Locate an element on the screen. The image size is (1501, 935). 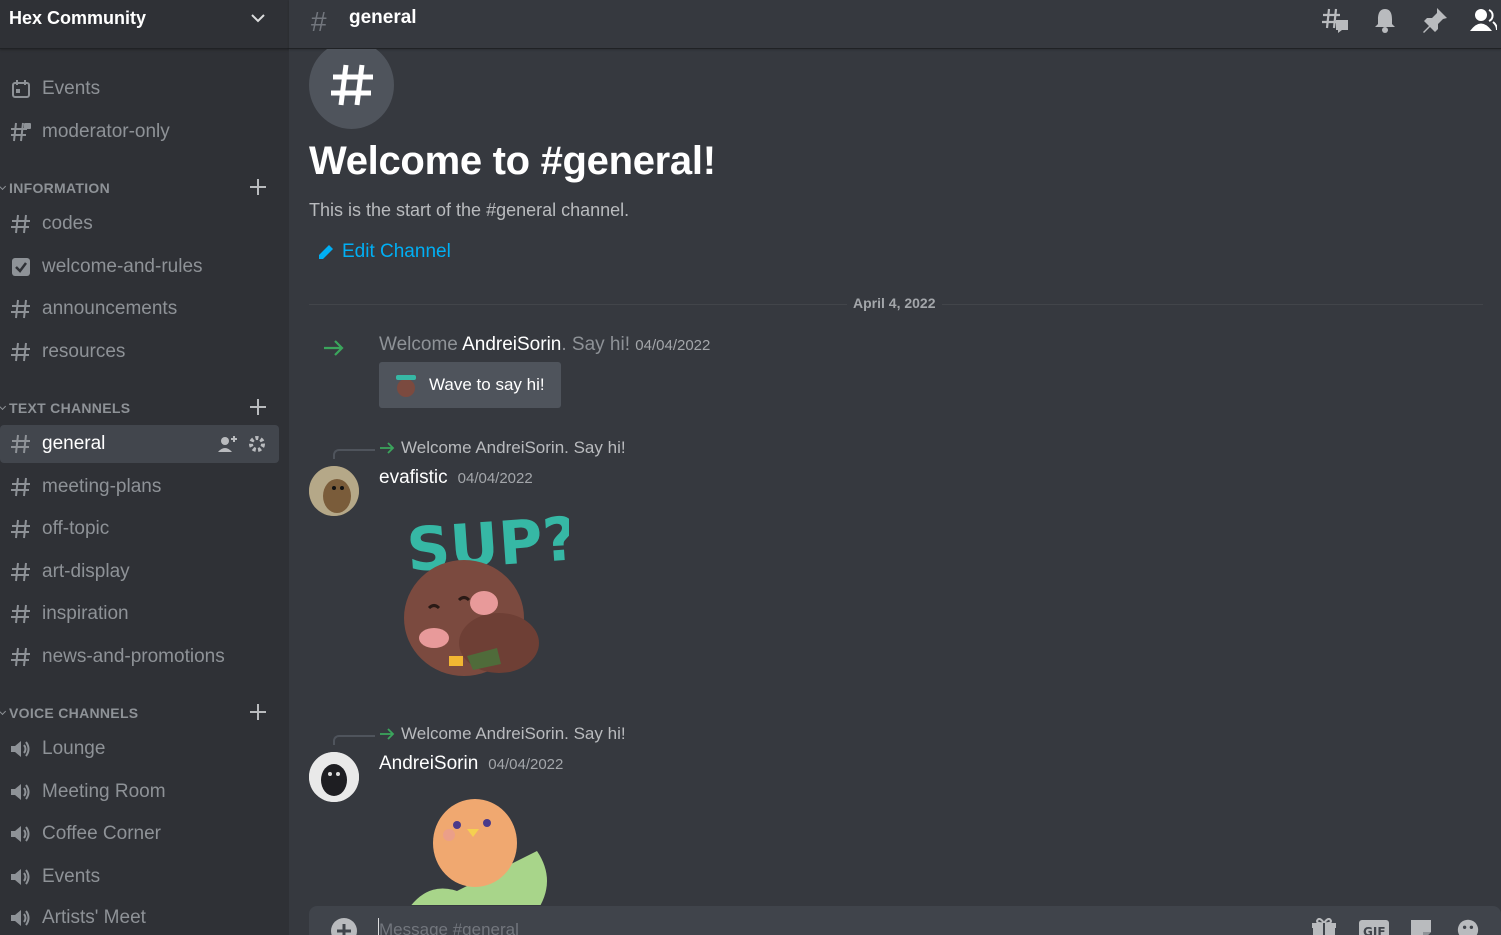
channel-label: codes is located at coordinates (67, 223).